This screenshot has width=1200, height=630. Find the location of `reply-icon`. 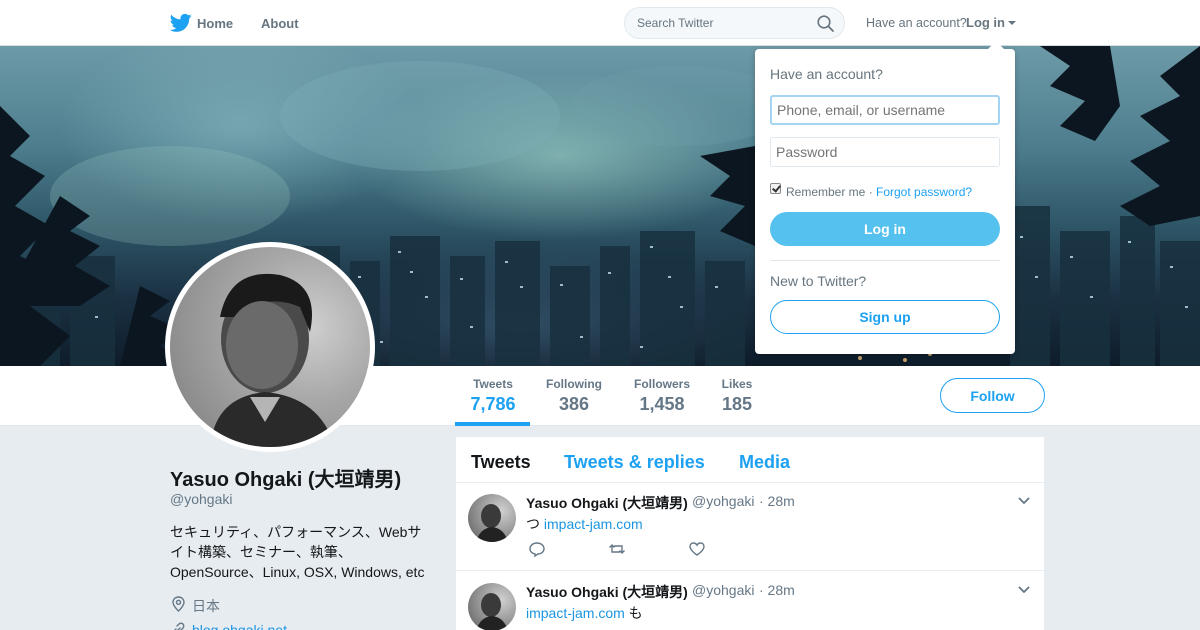

reply-icon is located at coordinates (537, 549).